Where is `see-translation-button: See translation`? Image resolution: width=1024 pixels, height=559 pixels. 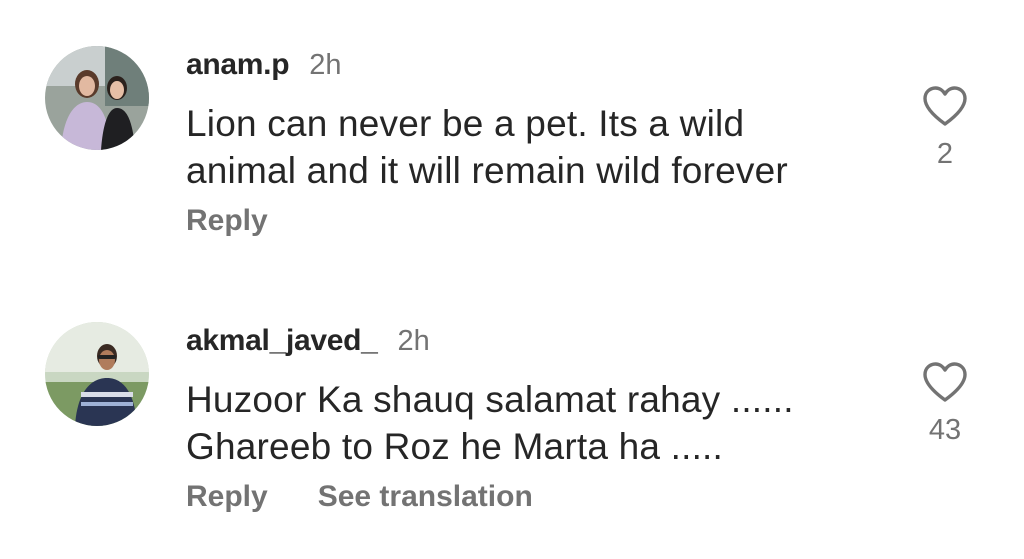 see-translation-button: See translation is located at coordinates (425, 497).